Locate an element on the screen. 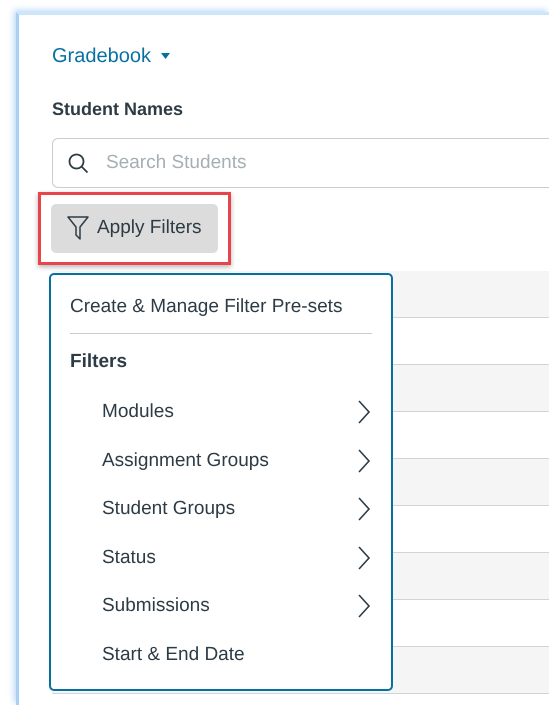 The image size is (549, 705). apply-filters-button: Apply Filters is located at coordinates (134, 228).